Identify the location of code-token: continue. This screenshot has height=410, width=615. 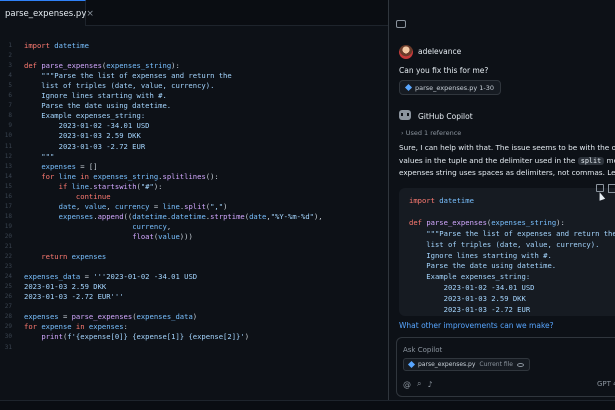
(67, 196).